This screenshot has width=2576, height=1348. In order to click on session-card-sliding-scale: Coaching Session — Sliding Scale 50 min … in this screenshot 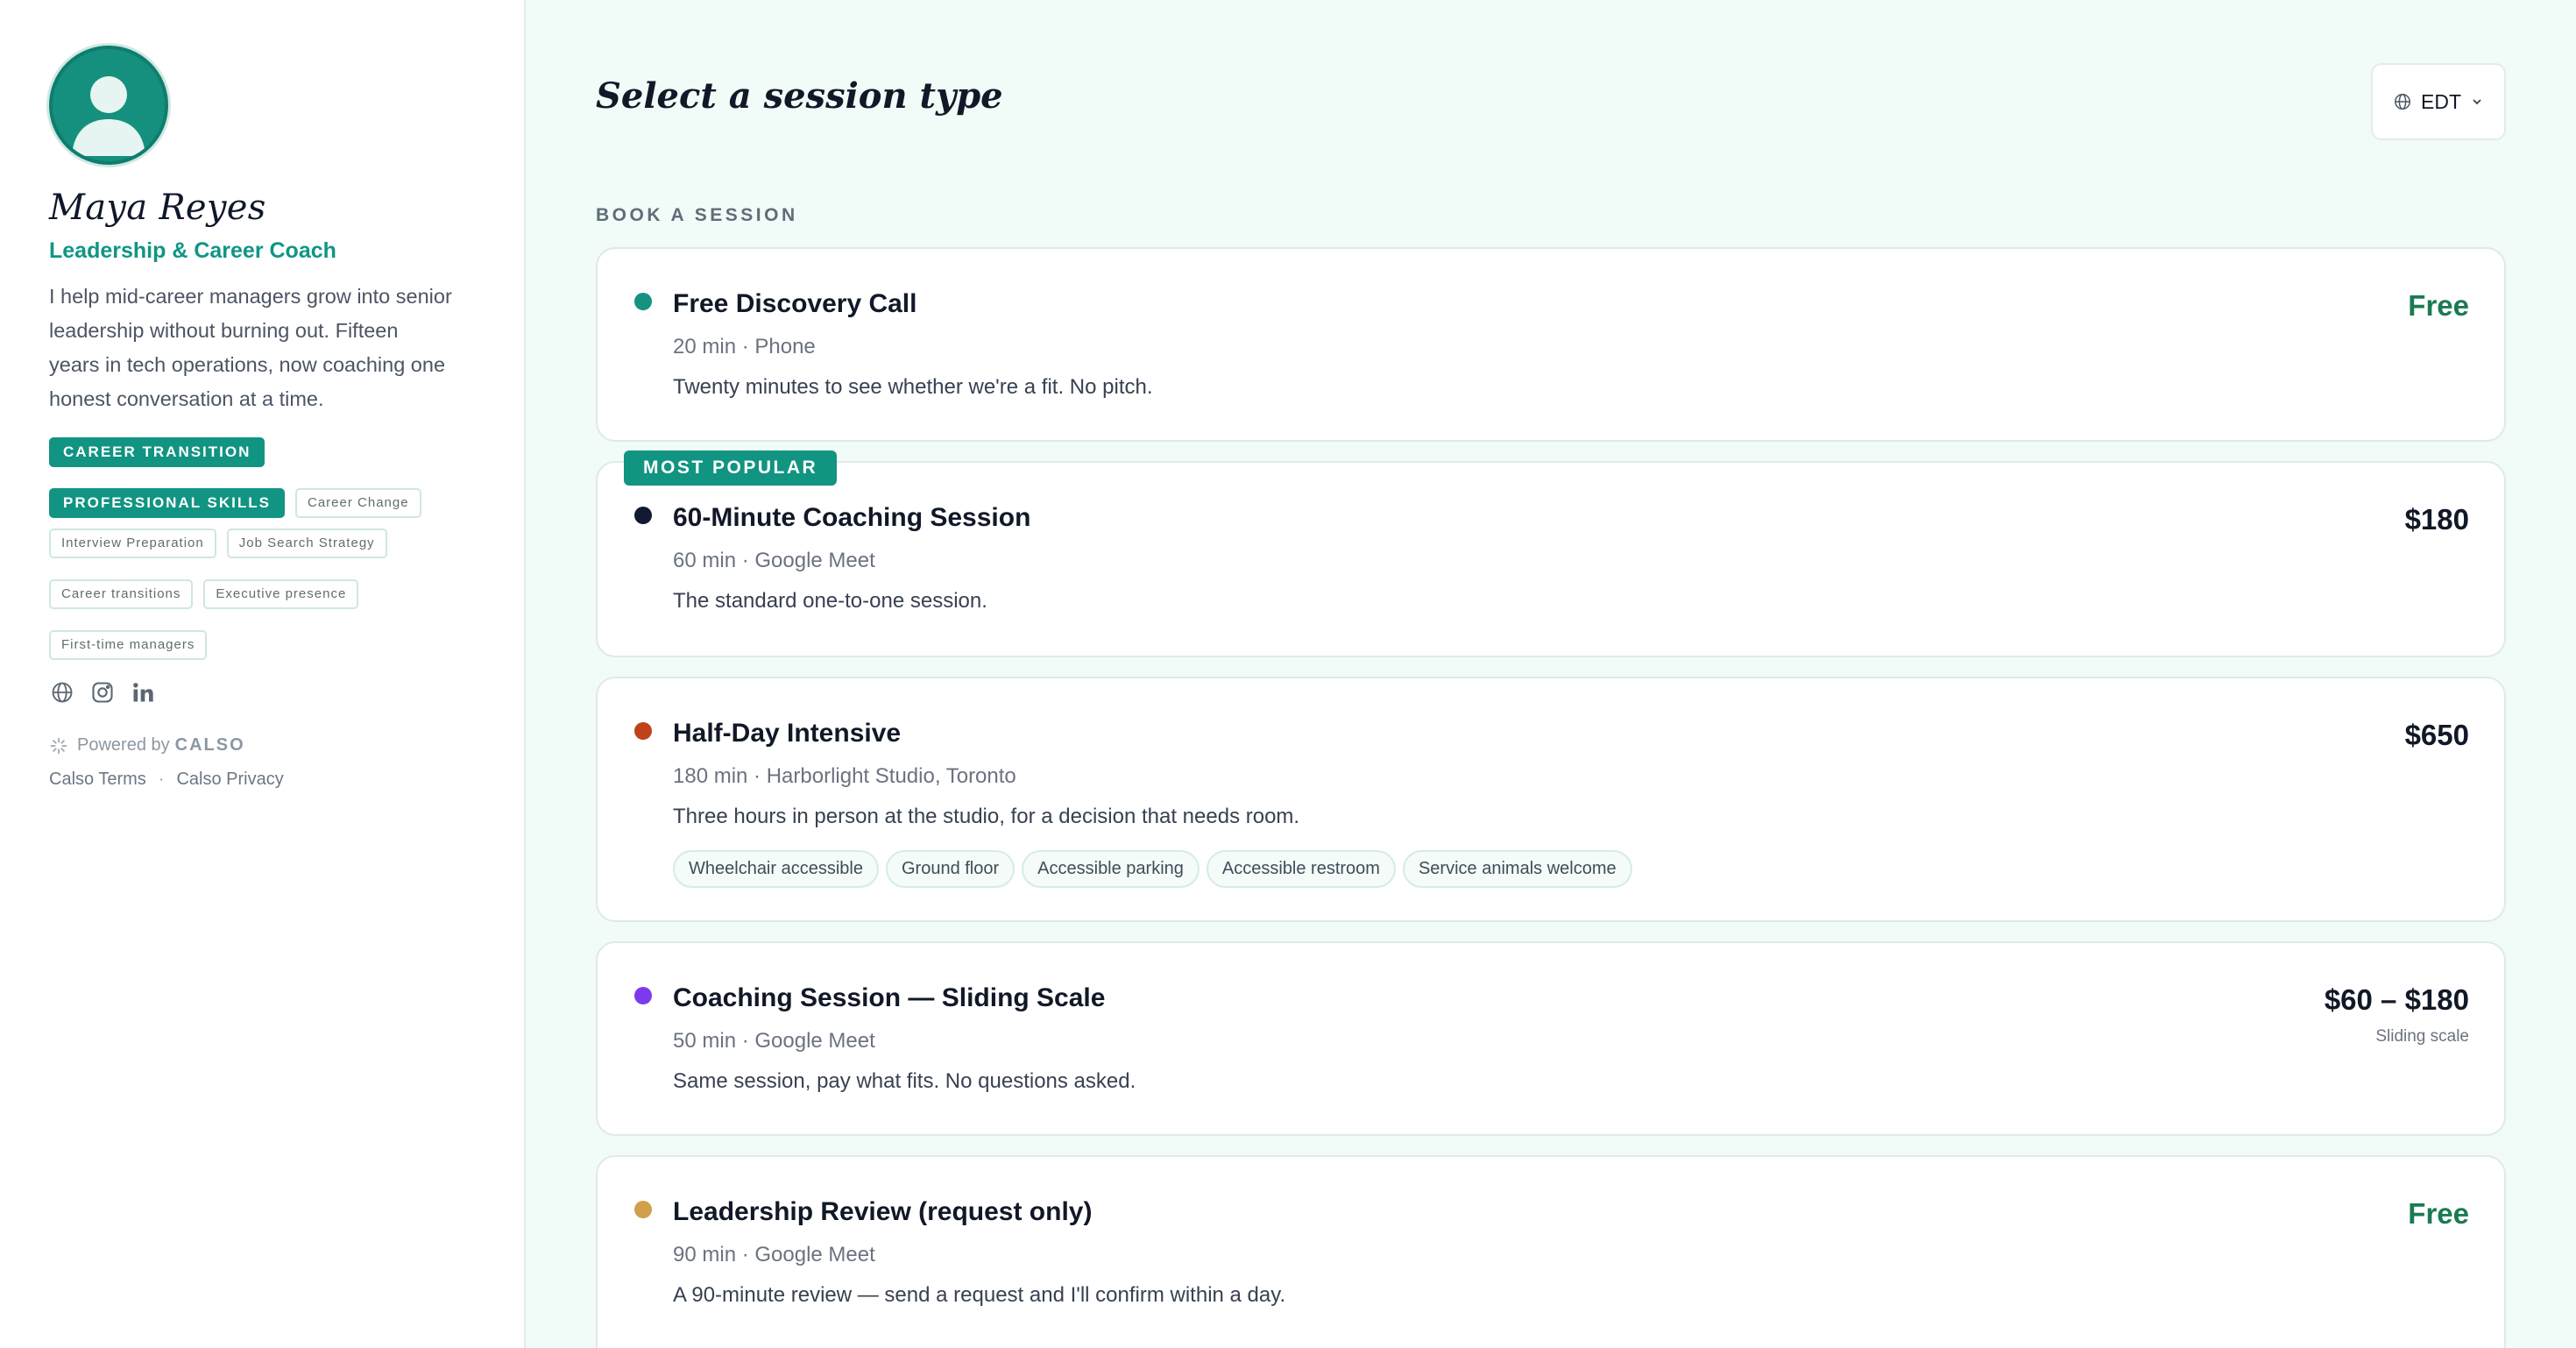, I will do `click(1551, 1038)`.